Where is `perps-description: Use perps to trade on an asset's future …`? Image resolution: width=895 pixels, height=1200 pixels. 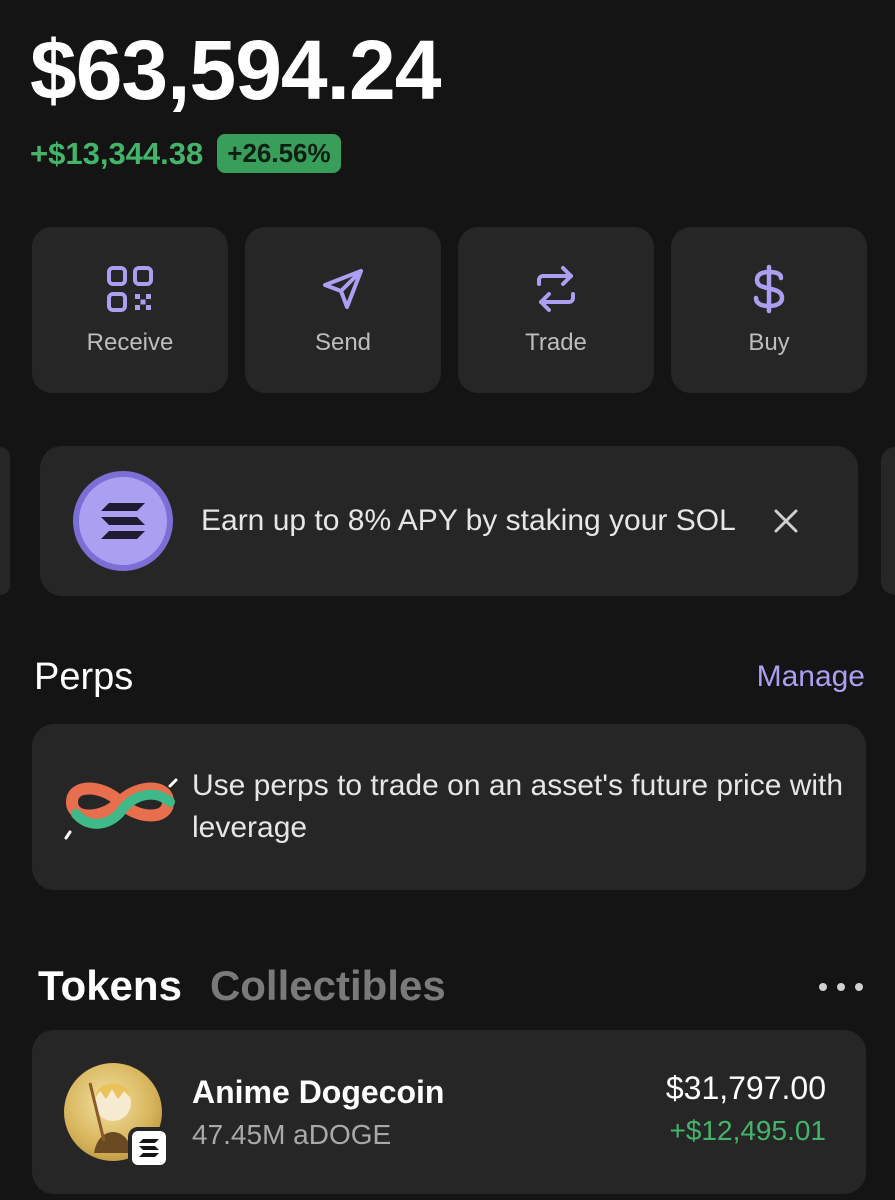 perps-description: Use perps to trade on an asset's future … is located at coordinates (518, 806).